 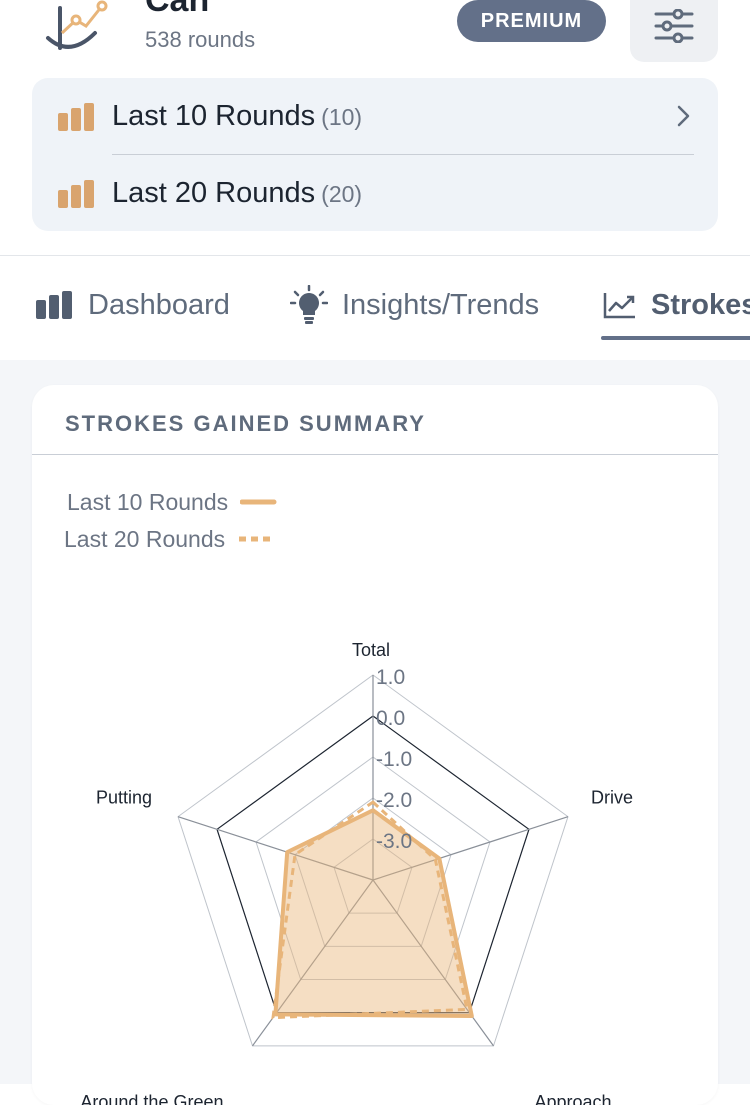 What do you see at coordinates (390, 718) in the screenshot?
I see `radar-tick-label: 0.0` at bounding box center [390, 718].